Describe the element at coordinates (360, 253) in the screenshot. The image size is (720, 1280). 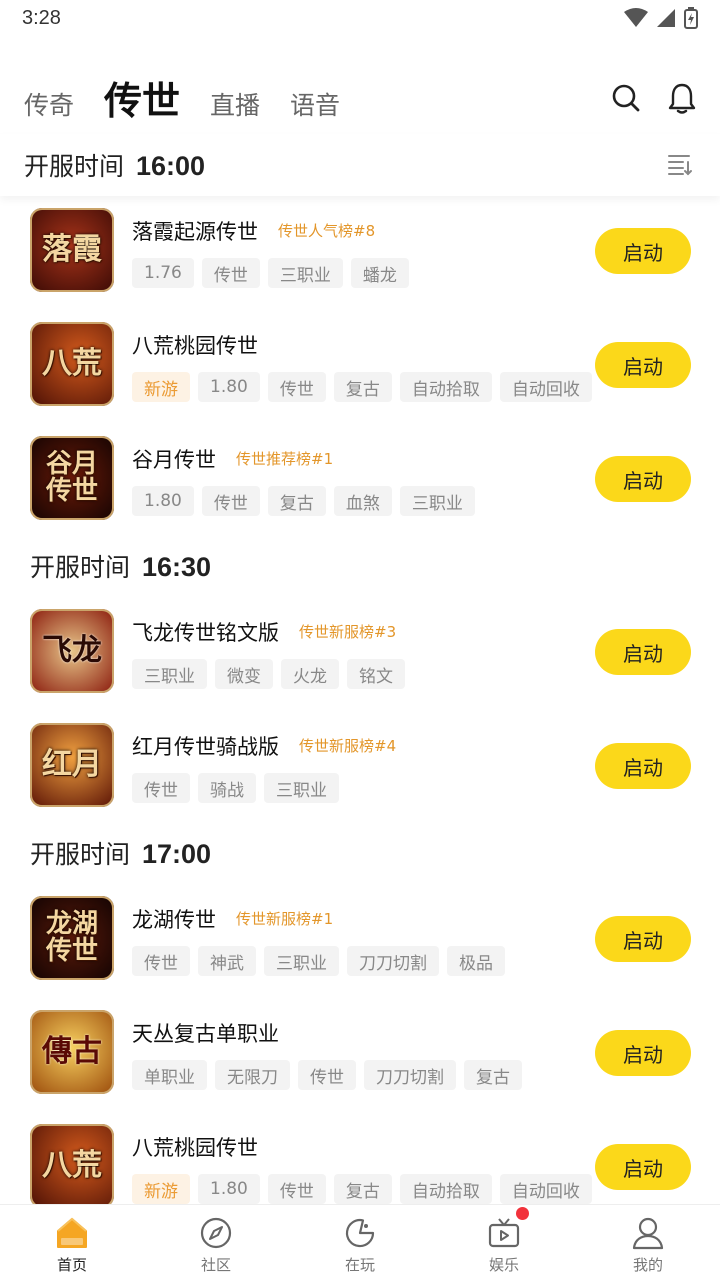
I see `game-row: 落霞 落霞起源传世 传世人气榜#8 1.76 传世 三职业 蟠龙 启动` at that location.